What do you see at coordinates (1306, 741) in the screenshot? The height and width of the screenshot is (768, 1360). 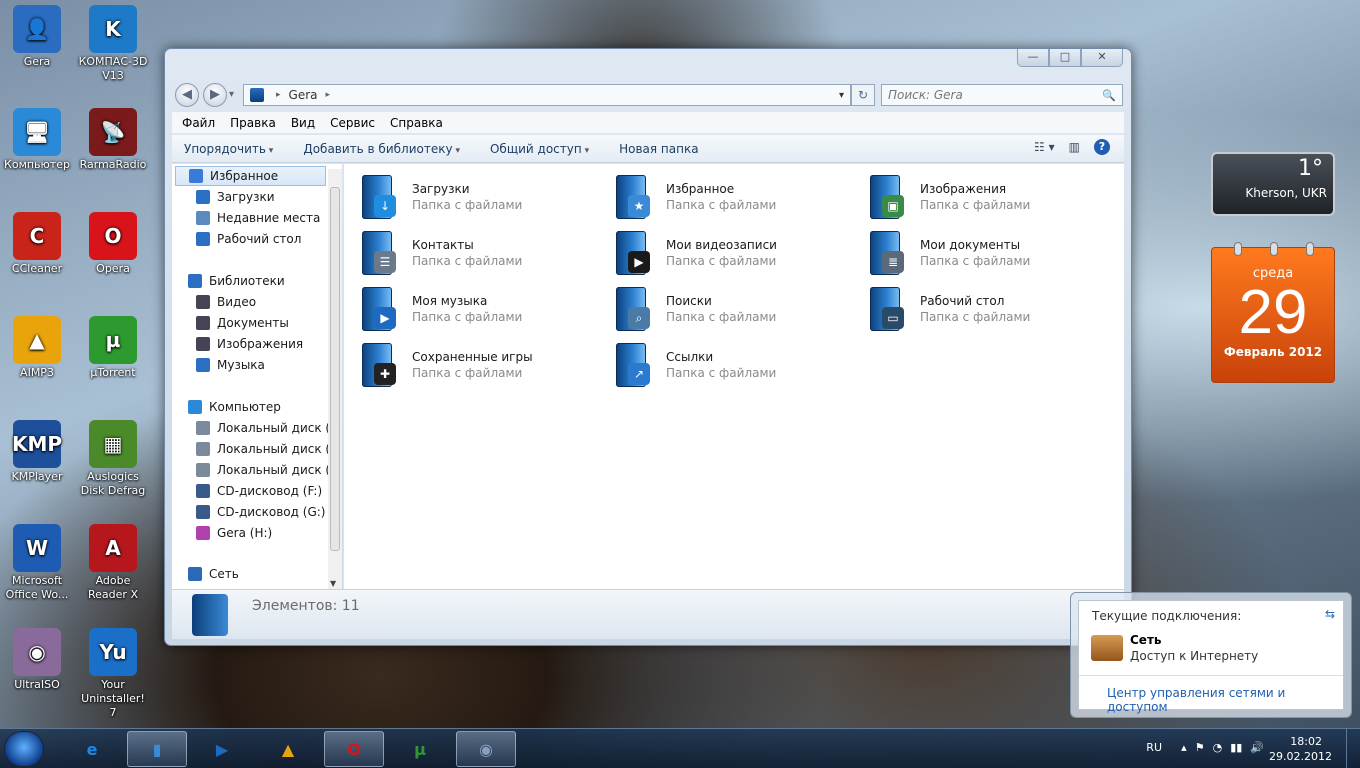 I see `clock-time: 18:02` at bounding box center [1306, 741].